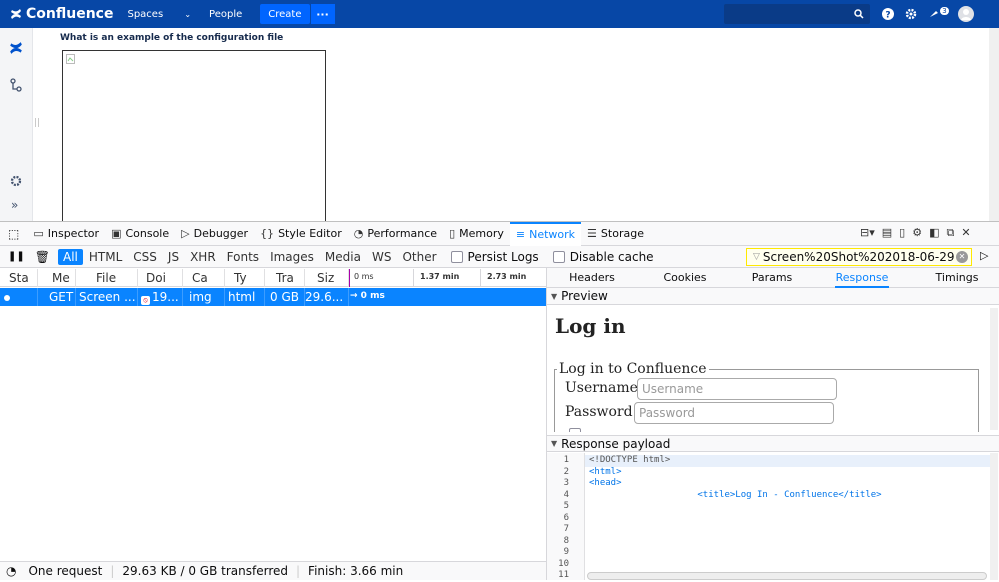 The image size is (999, 582). I want to click on payload-vertical-scrollbar, so click(994, 516).